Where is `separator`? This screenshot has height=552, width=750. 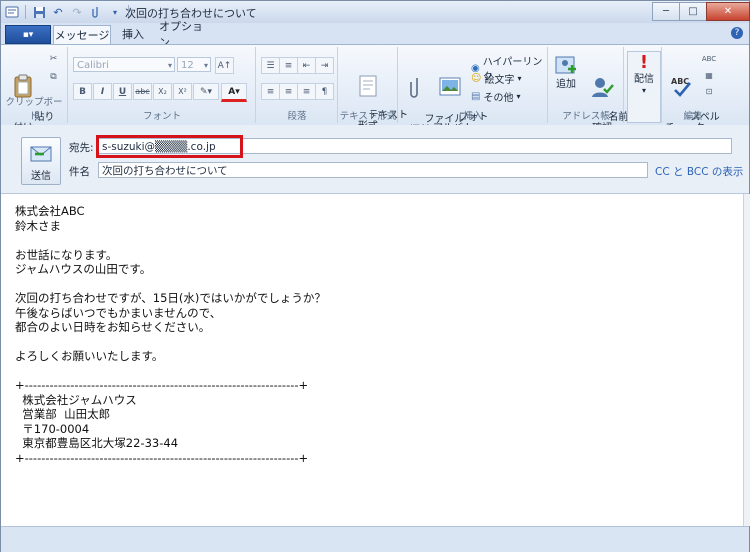 separator is located at coordinates (25, 12).